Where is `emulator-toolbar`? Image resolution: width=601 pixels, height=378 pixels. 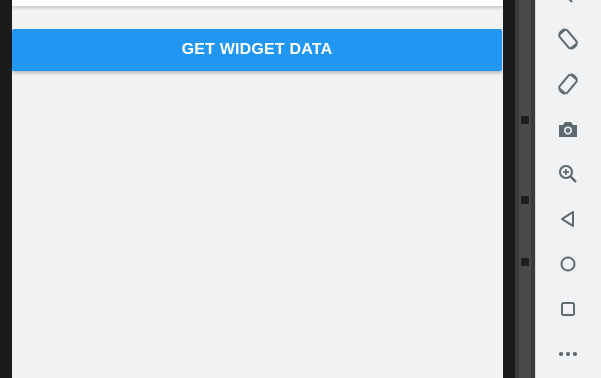
emulator-toolbar is located at coordinates (568, 189).